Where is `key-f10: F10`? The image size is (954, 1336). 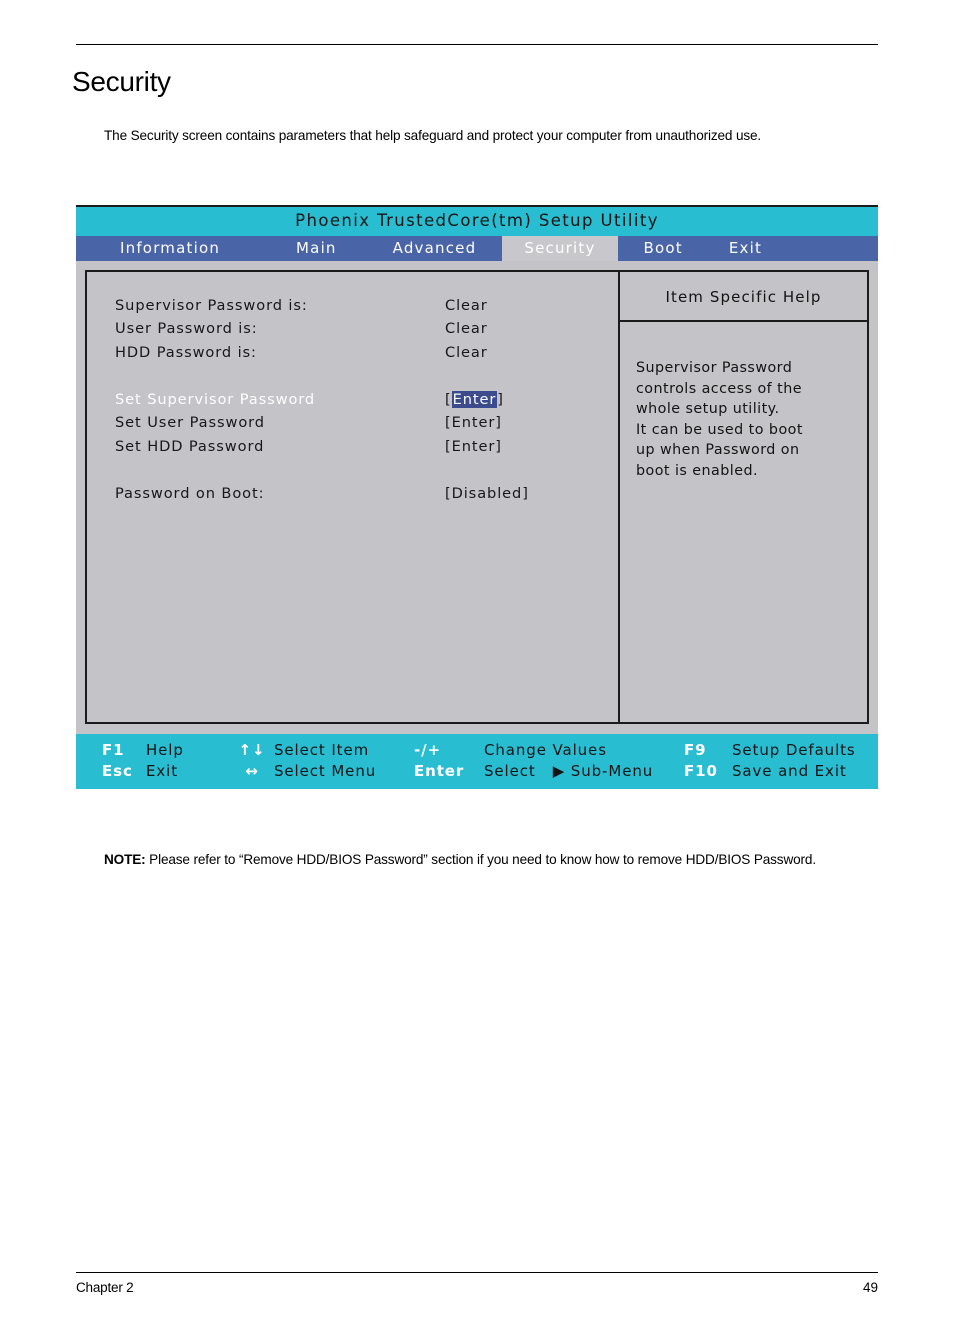 key-f10: F10 is located at coordinates (708, 771).